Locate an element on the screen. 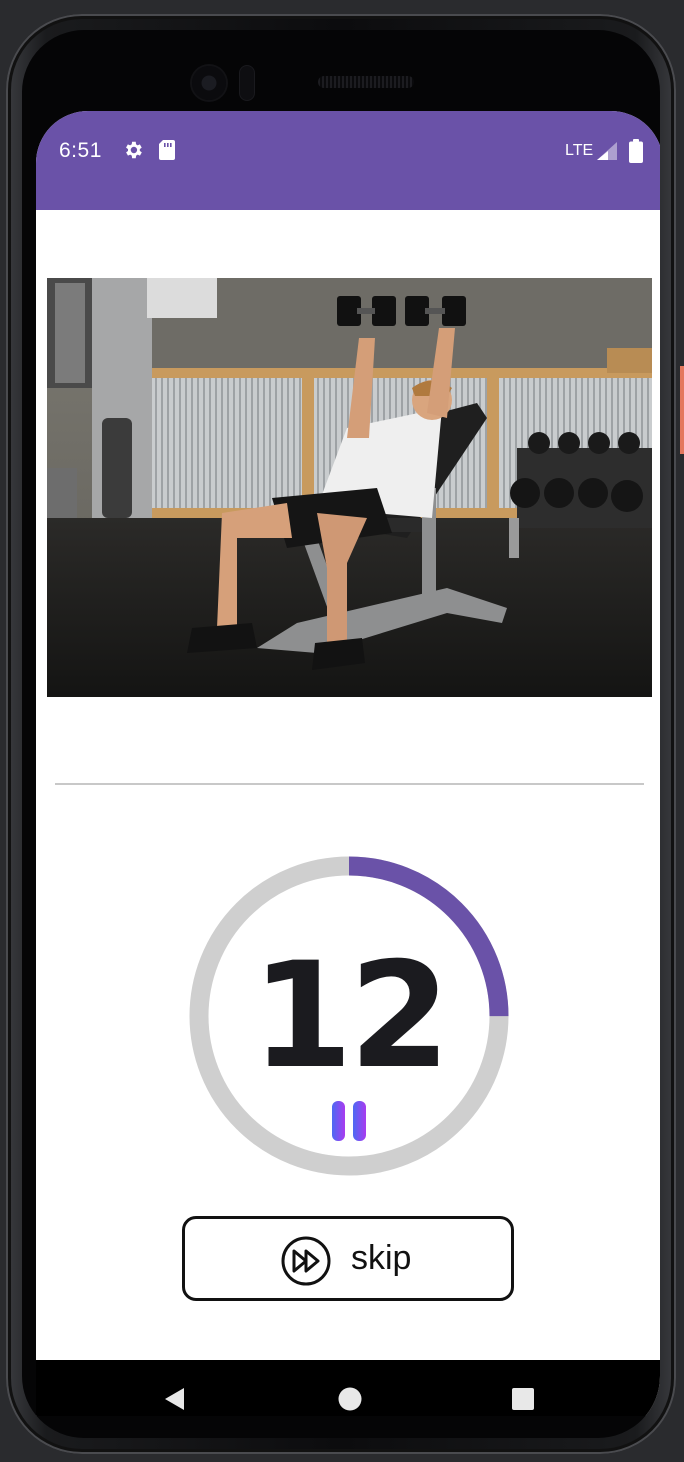 Image resolution: width=684 pixels, height=1462 pixels. proximity-sensor is located at coordinates (247, 83).